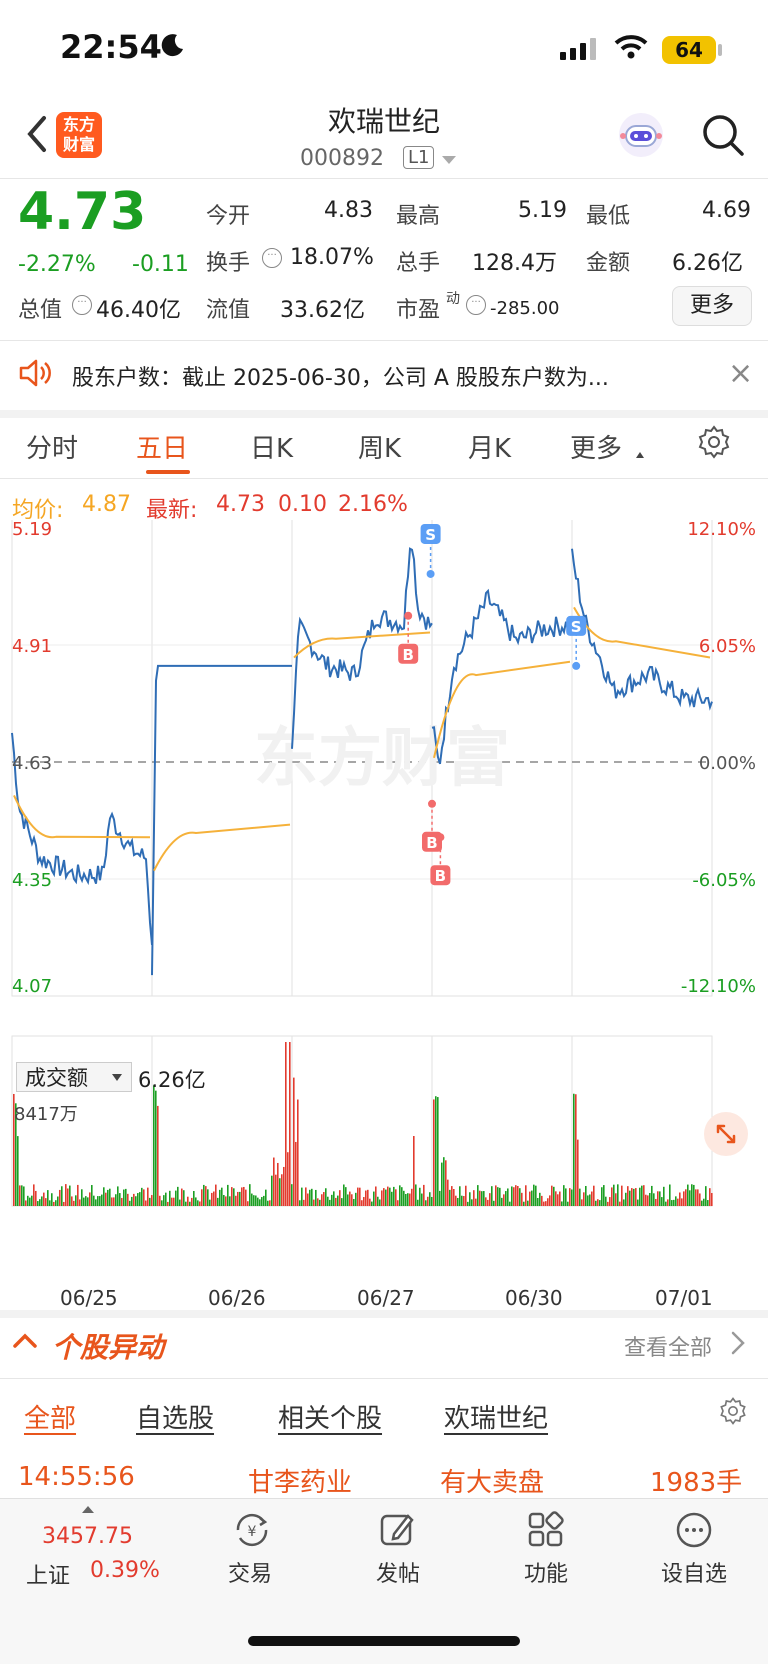 The width and height of the screenshot is (768, 1664). What do you see at coordinates (48, 1574) in the screenshot?
I see `index-name: 上证` at bounding box center [48, 1574].